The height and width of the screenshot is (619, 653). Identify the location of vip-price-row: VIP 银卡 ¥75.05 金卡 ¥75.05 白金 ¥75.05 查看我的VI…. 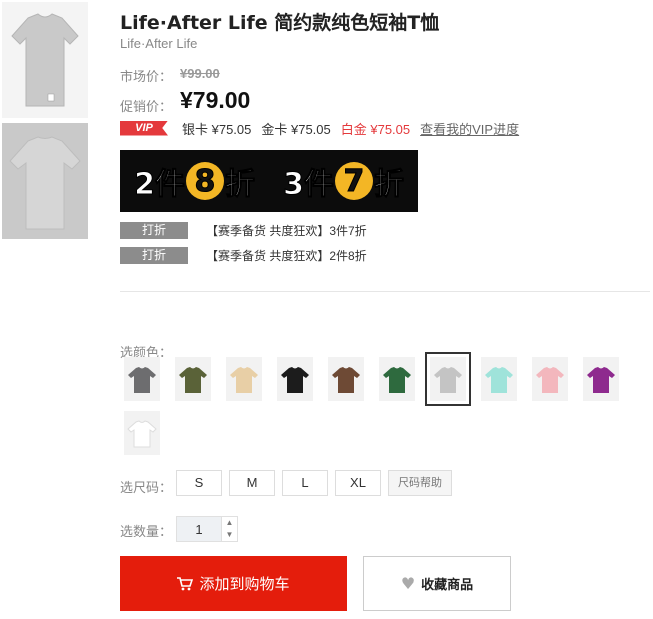
(319, 128).